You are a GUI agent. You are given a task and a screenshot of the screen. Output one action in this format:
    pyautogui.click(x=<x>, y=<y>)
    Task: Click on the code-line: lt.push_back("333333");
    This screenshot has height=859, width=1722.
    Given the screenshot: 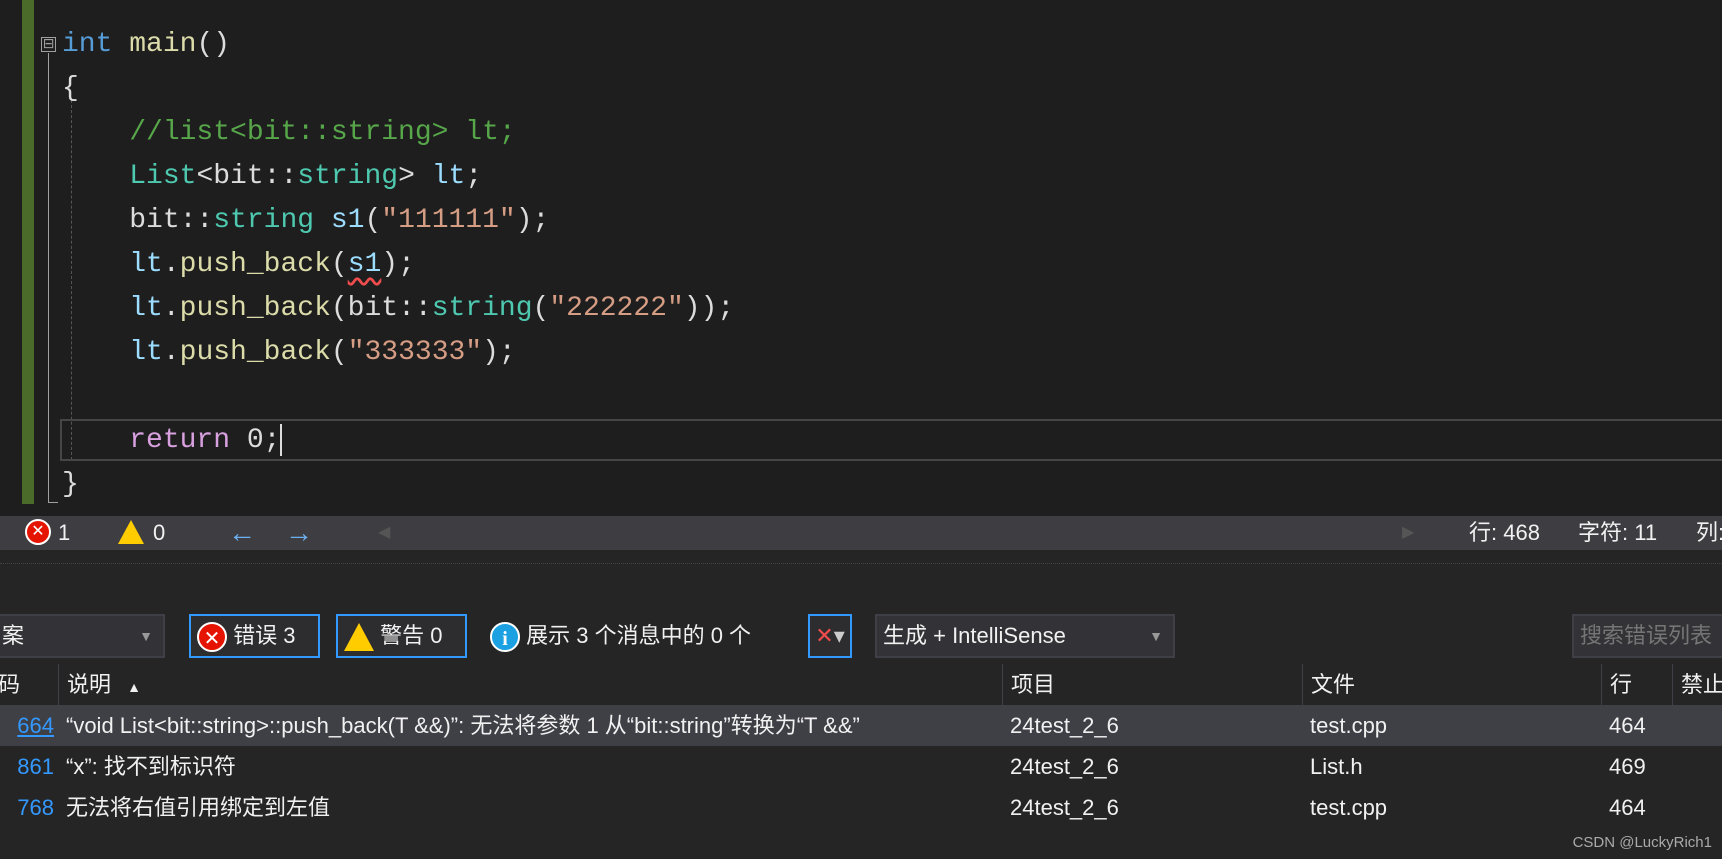 What is the action you would take?
    pyautogui.click(x=398, y=353)
    